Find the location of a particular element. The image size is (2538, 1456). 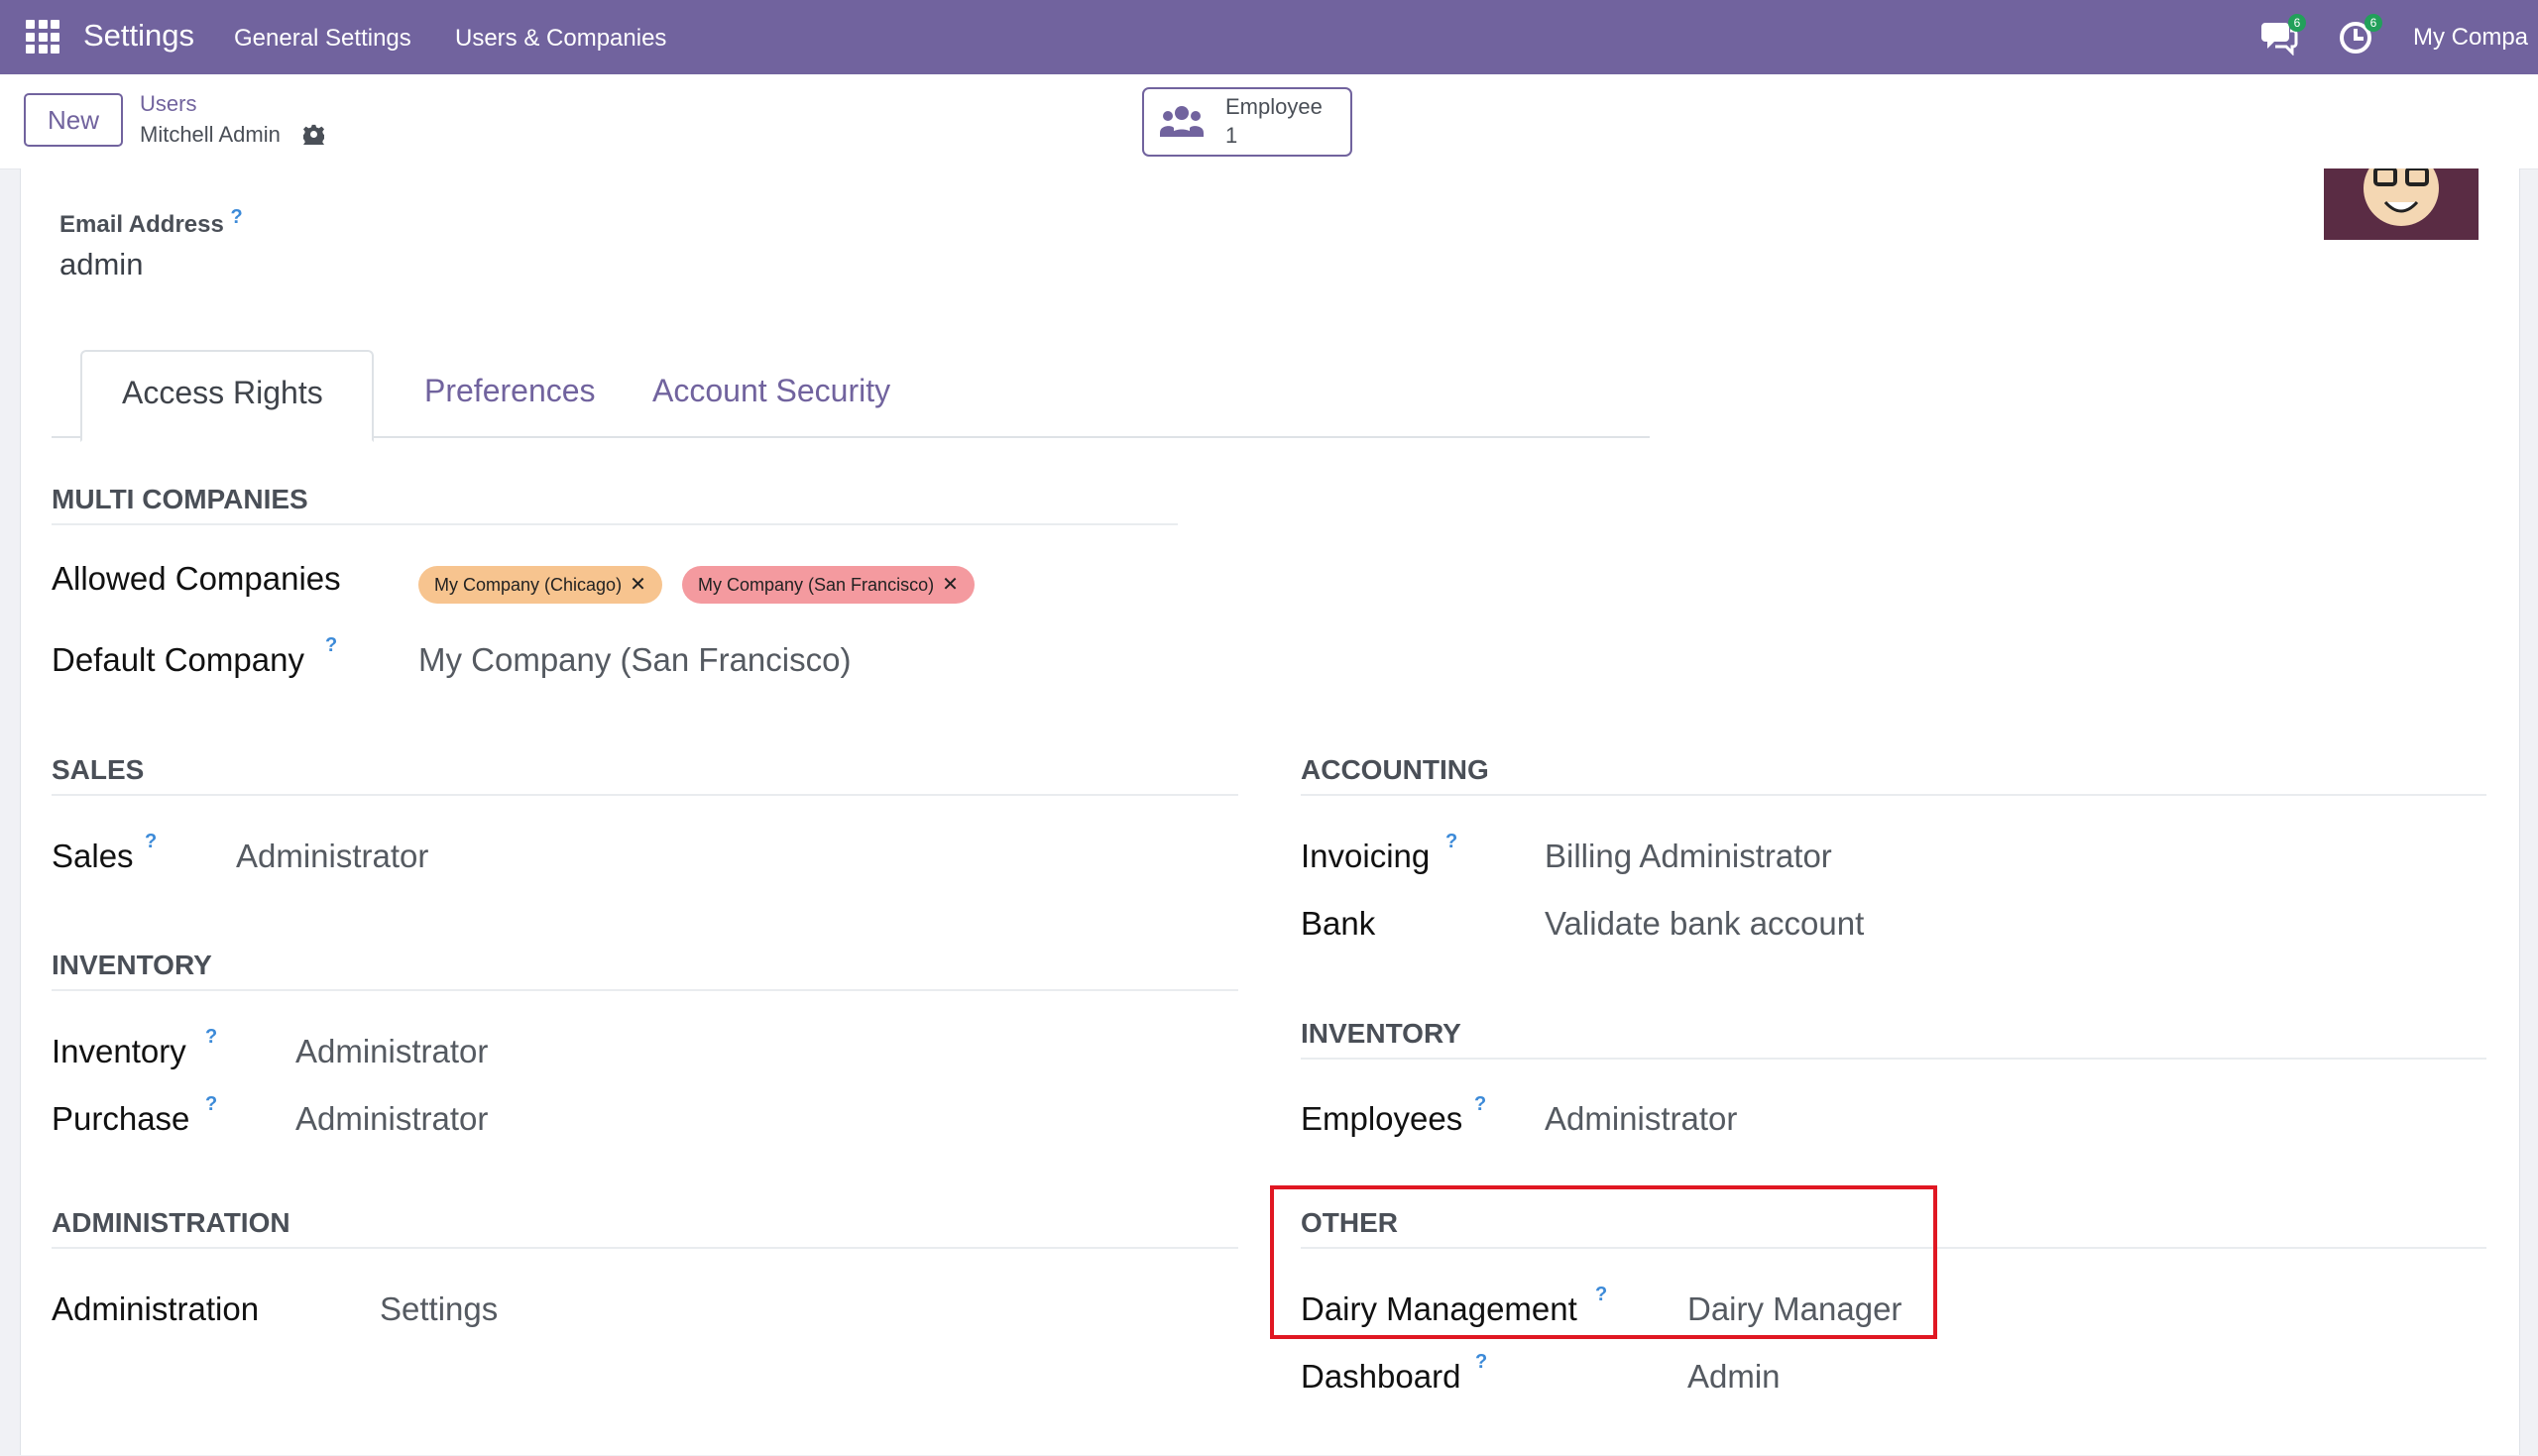

sales-label: Sales is located at coordinates (93, 856).